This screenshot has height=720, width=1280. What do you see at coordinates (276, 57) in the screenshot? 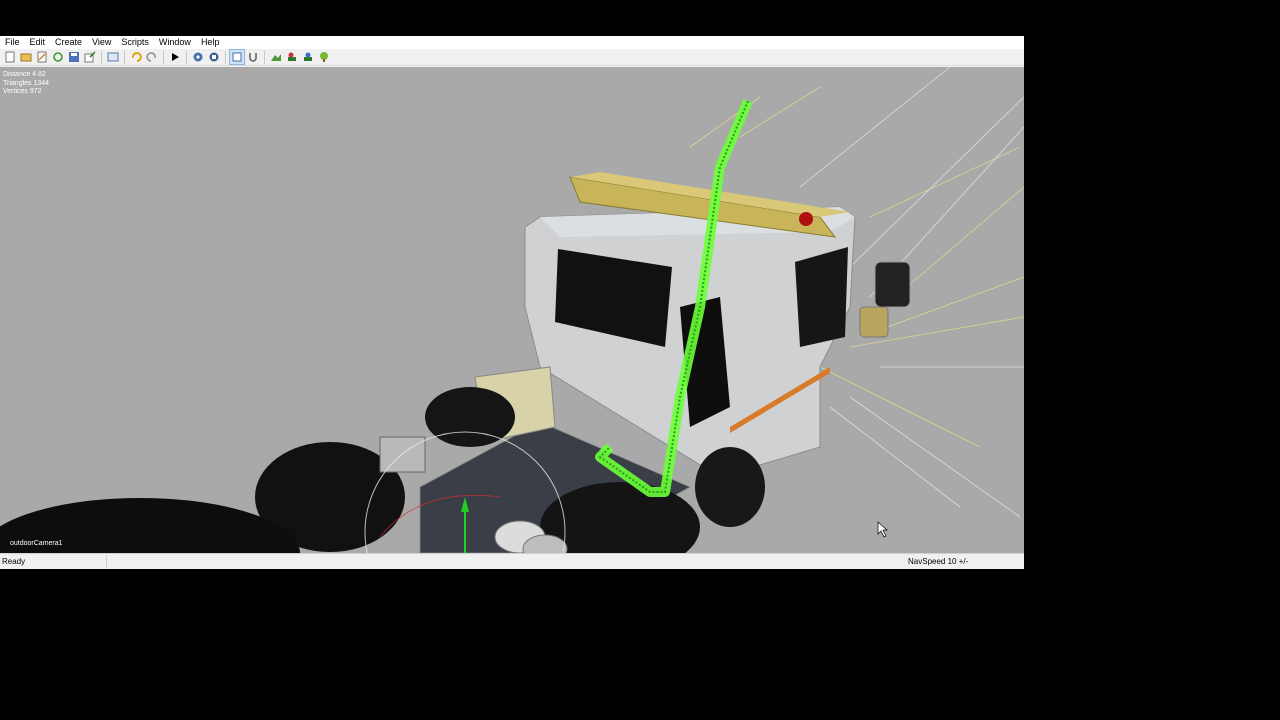
I see `terrain-icon` at bounding box center [276, 57].